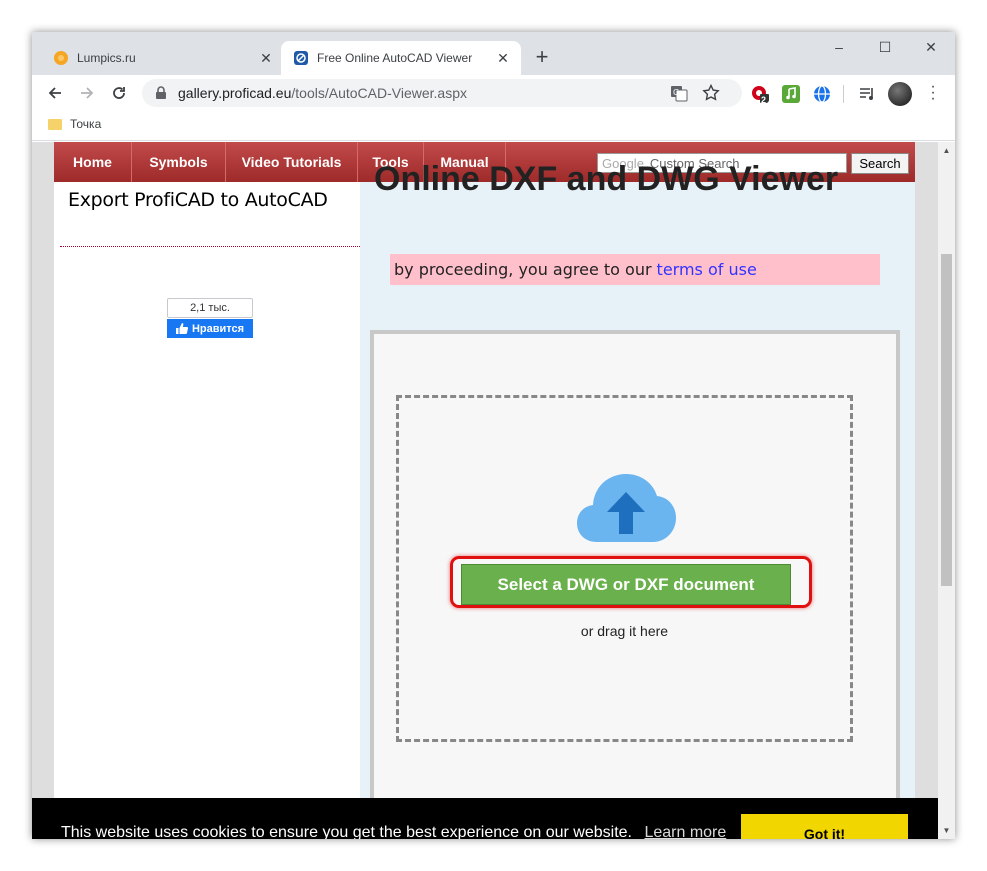 The image size is (987, 871). Describe the element at coordinates (931, 47) in the screenshot. I see `close-window-button: ✕` at that location.